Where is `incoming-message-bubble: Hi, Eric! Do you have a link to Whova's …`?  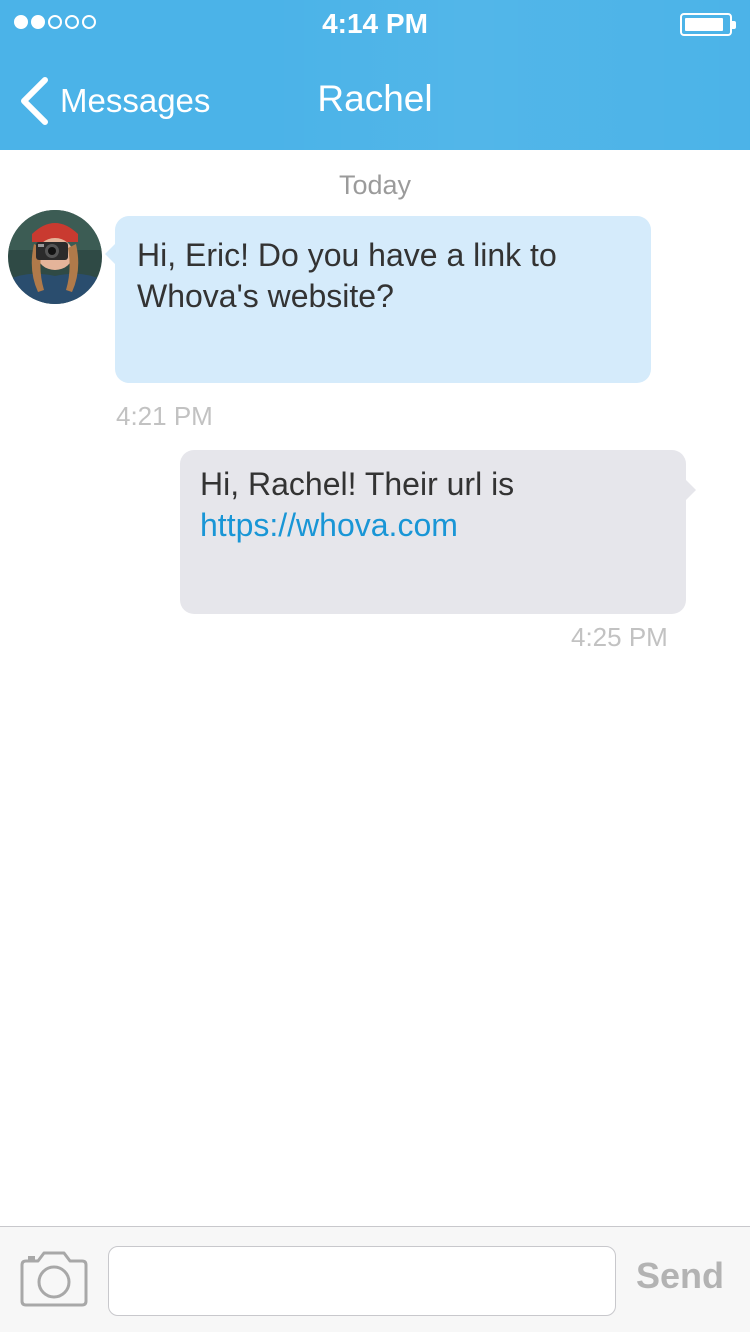
incoming-message-bubble: Hi, Eric! Do you have a link to Whova's … is located at coordinates (378, 299).